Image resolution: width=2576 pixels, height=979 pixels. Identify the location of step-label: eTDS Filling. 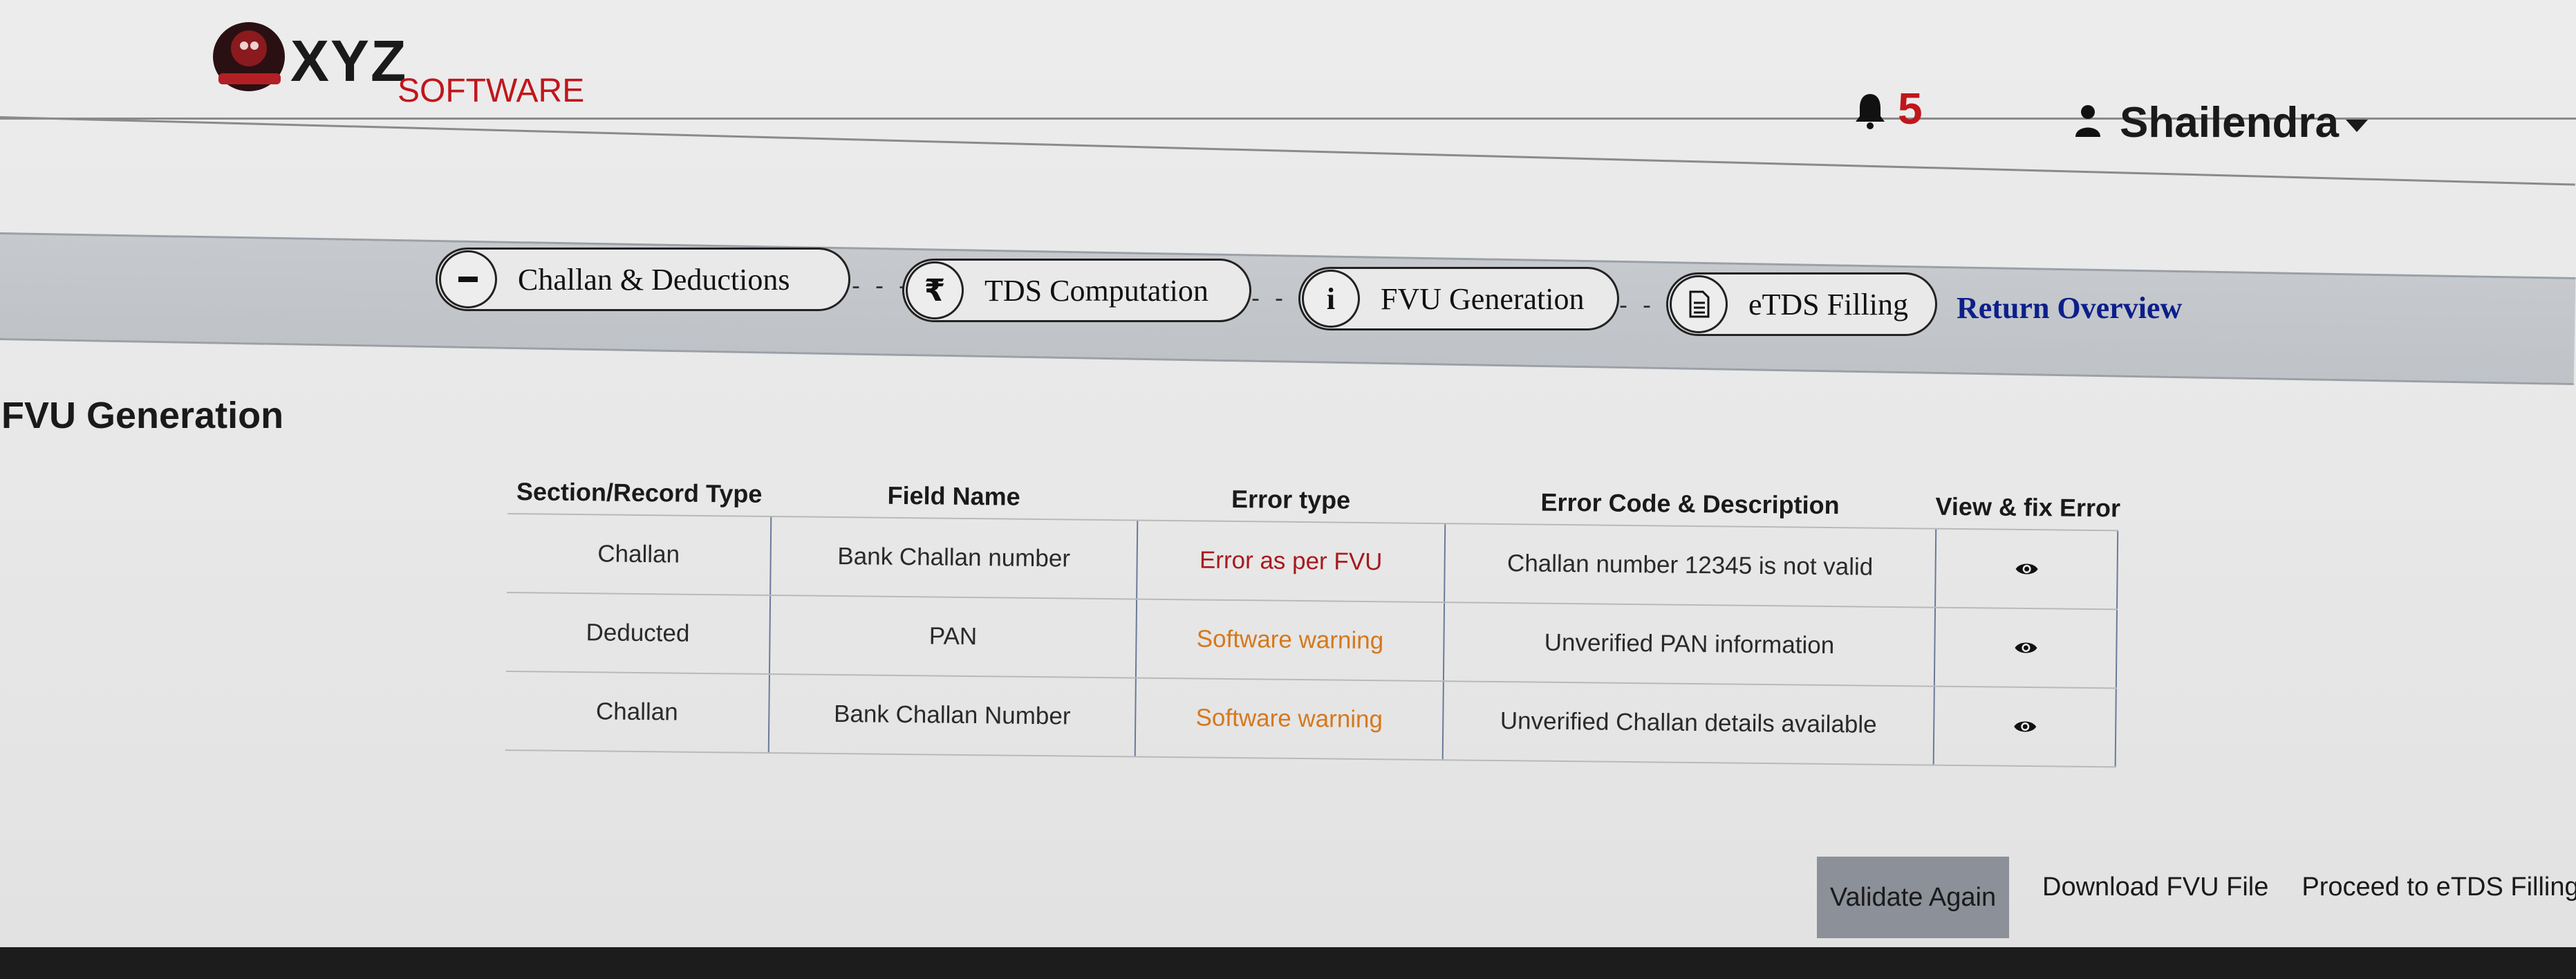
(1828, 304).